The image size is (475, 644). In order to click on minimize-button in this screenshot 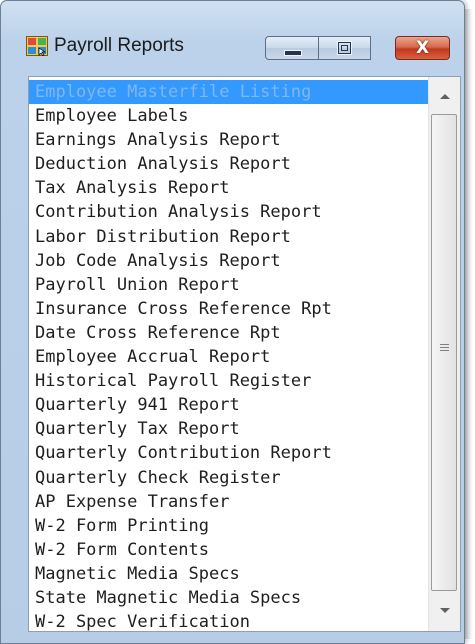, I will do `click(292, 48)`.